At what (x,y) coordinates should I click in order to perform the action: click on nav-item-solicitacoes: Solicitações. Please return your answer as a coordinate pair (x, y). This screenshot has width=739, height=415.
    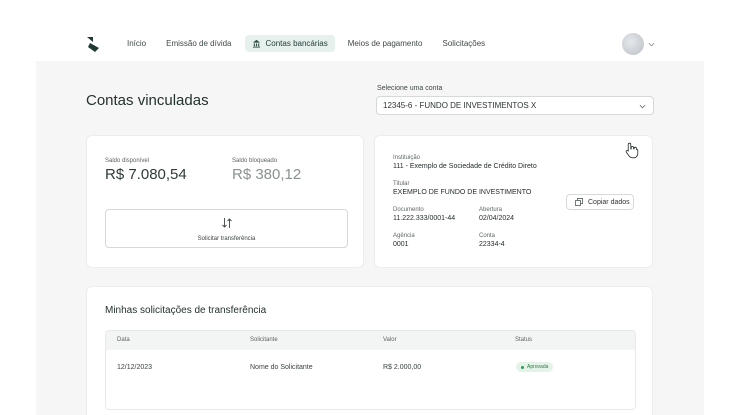
    Looking at the image, I should click on (463, 43).